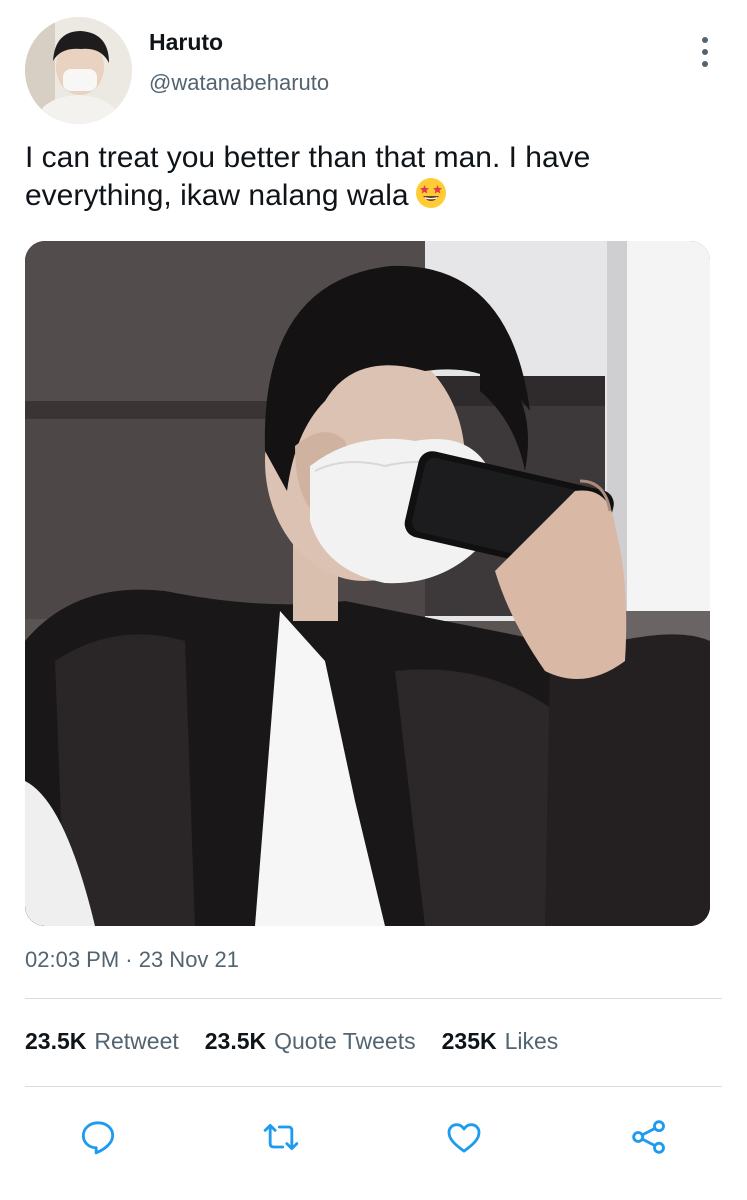  I want to click on like-icon, so click(464, 1138).